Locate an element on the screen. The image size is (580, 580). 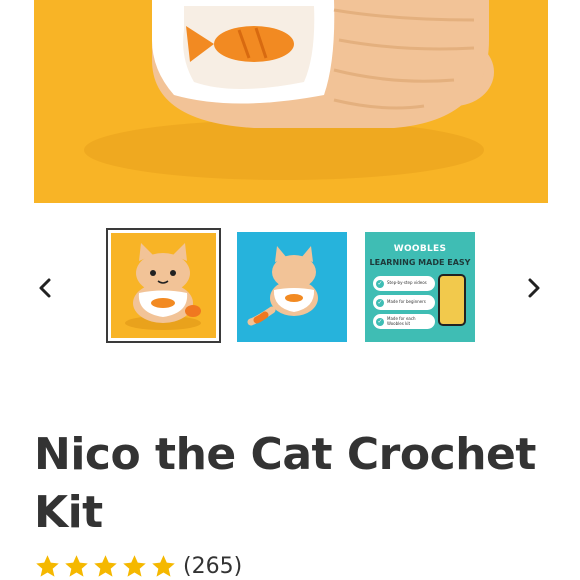
product-rating: (265) is located at coordinates (138, 566).